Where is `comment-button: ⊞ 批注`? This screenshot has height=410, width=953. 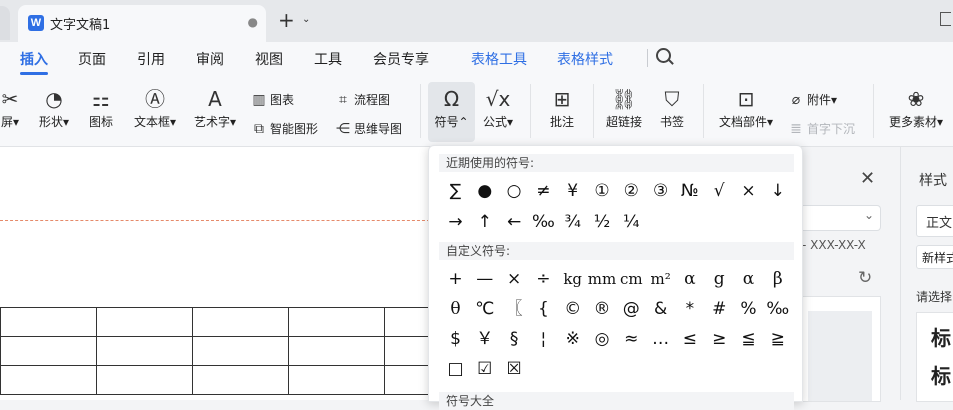 comment-button: ⊞ 批注 is located at coordinates (562, 108).